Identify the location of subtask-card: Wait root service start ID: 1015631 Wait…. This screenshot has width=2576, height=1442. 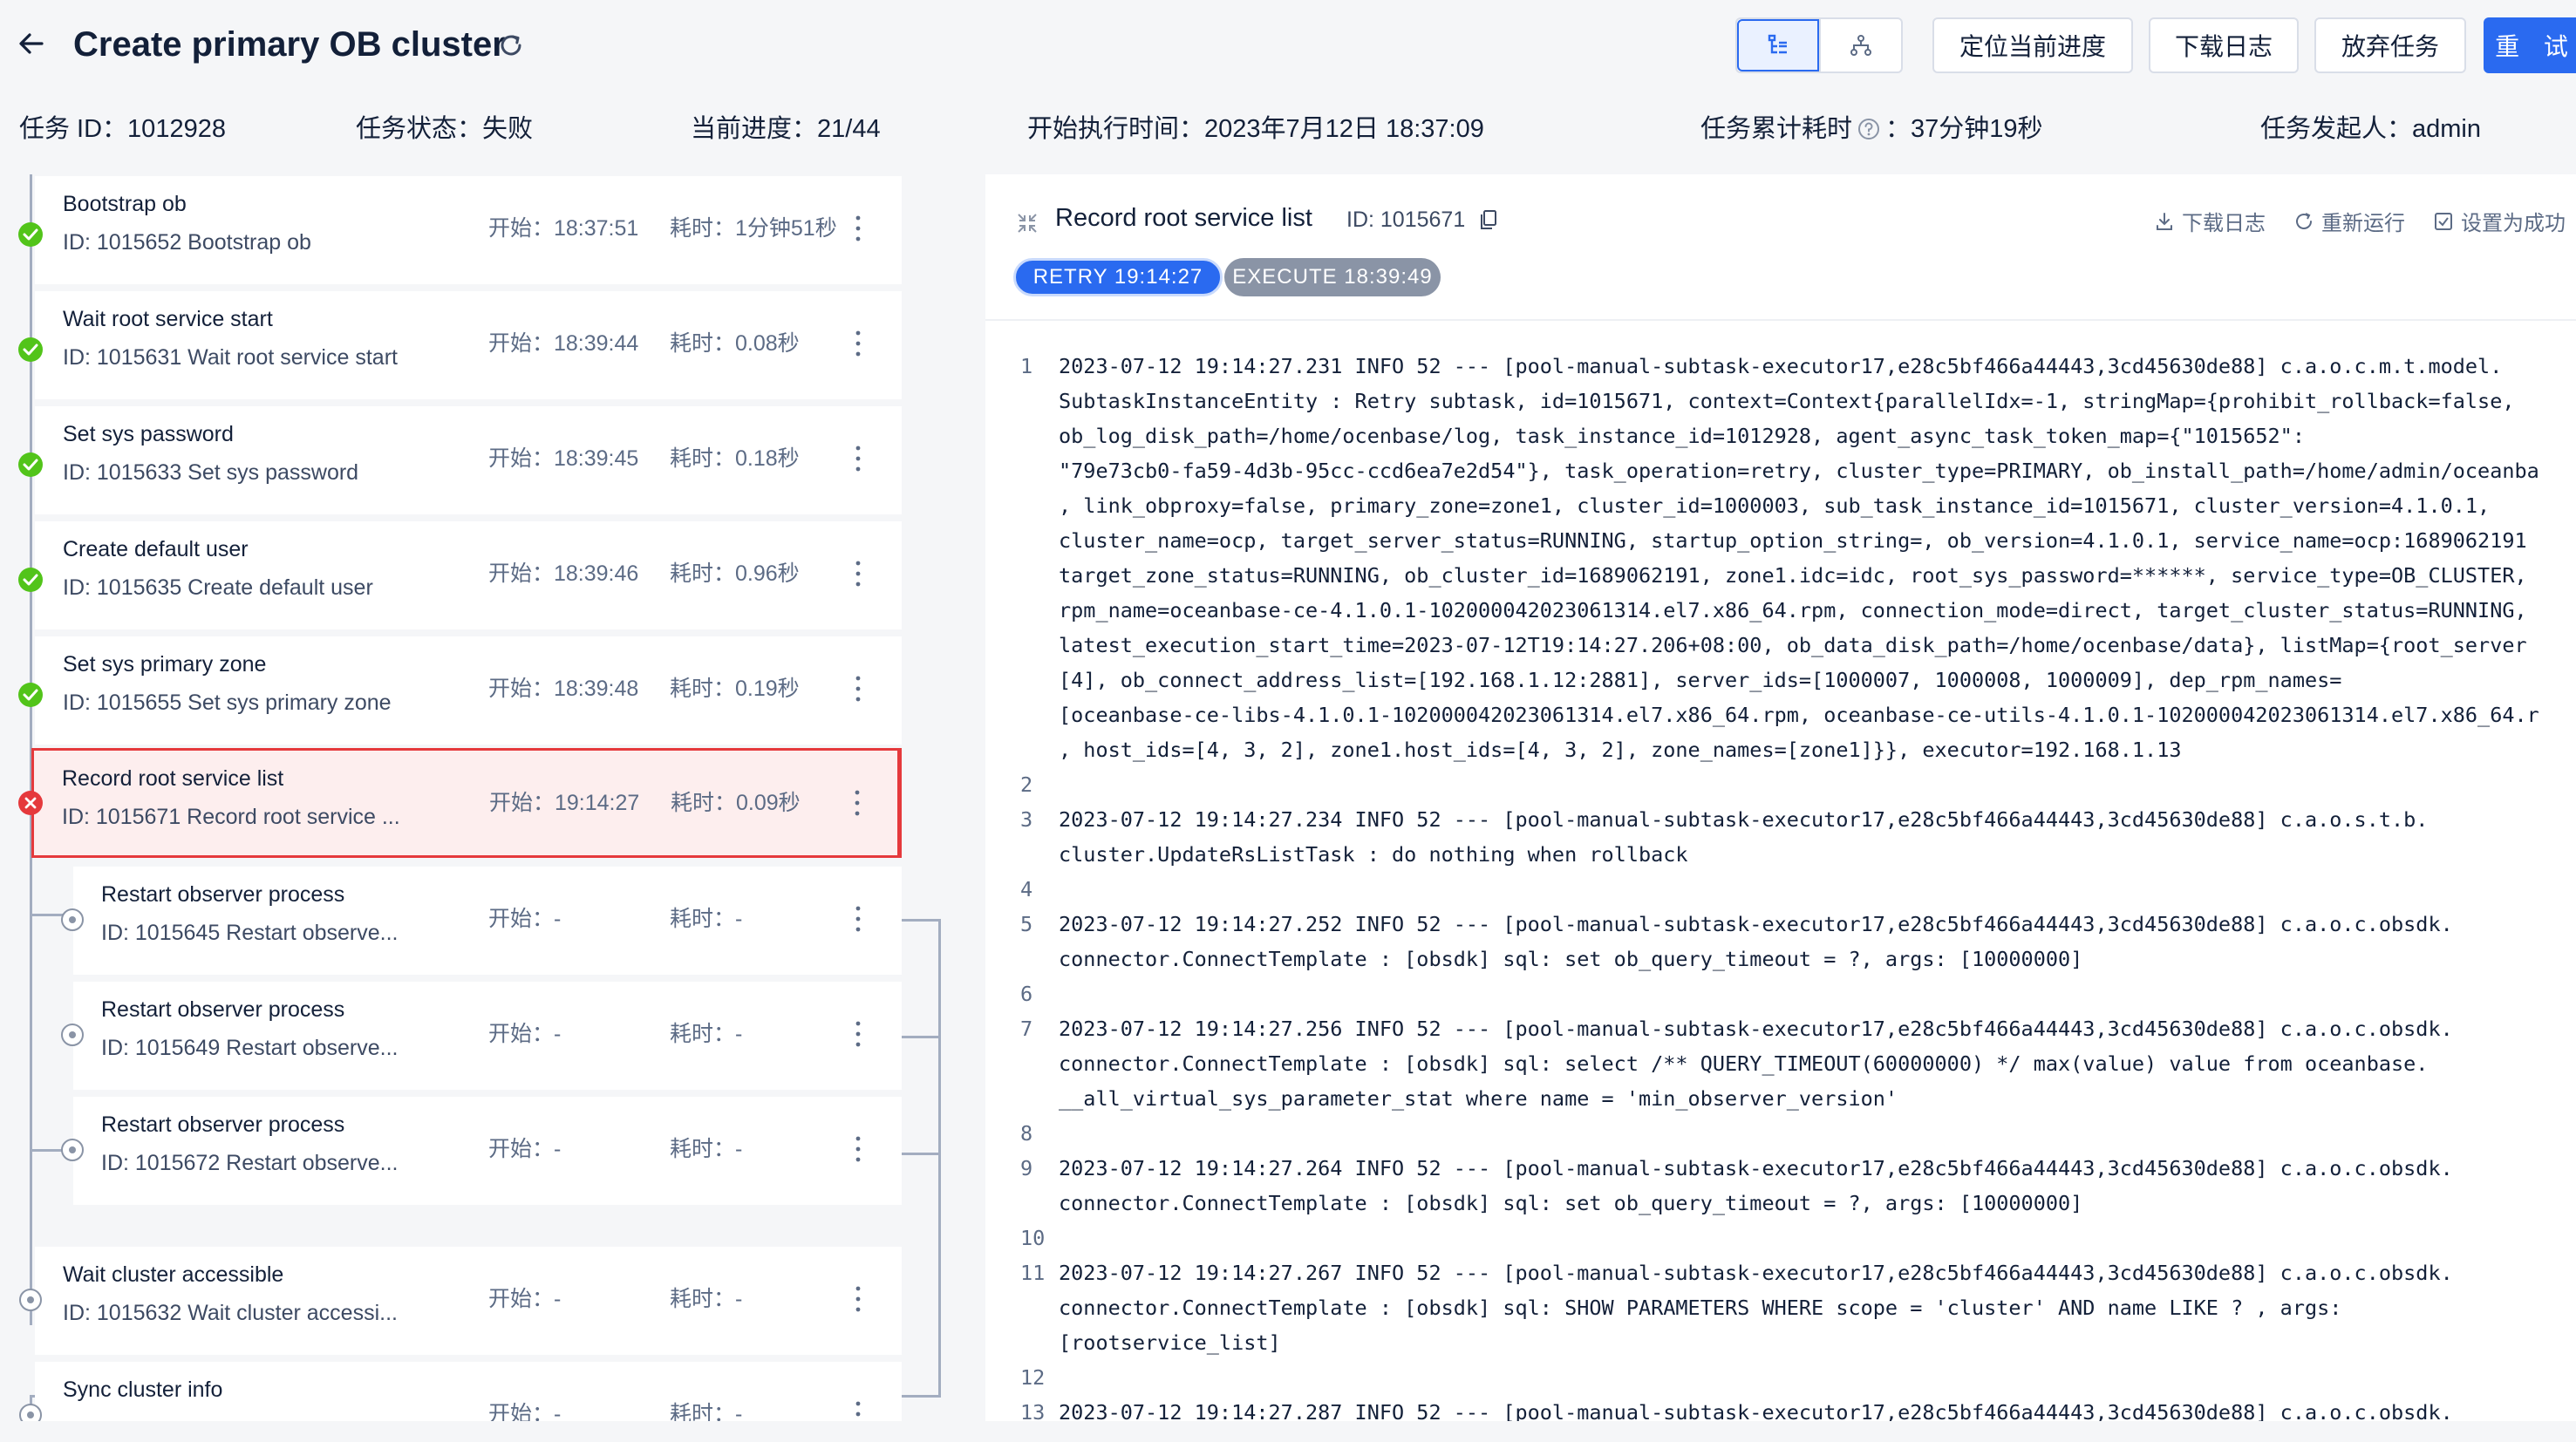
(469, 345).